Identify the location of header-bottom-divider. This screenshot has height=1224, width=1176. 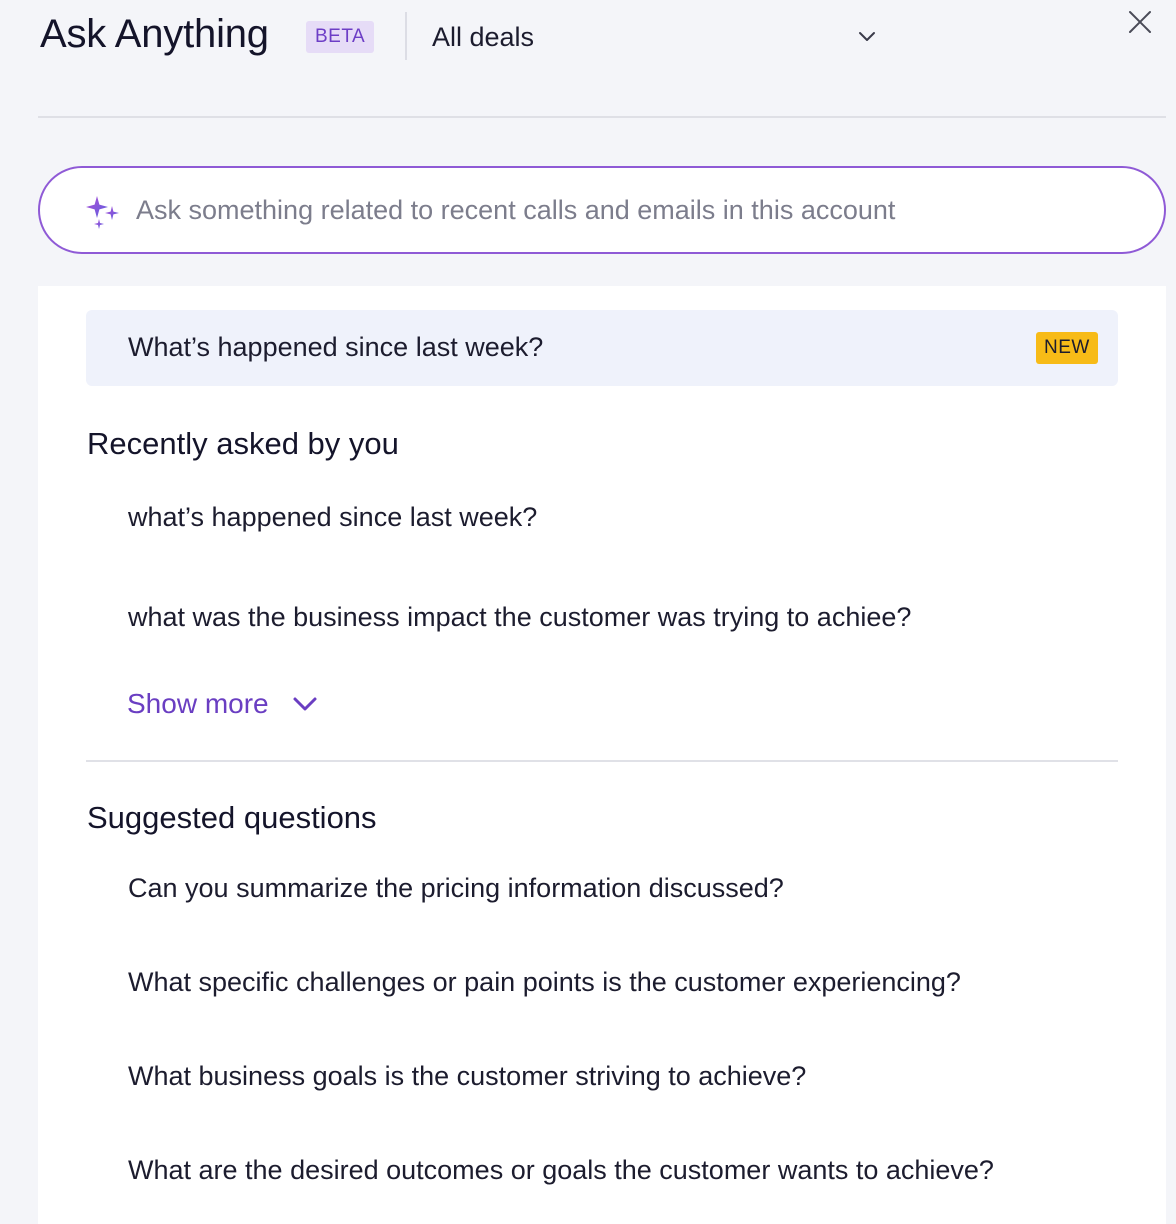
(602, 117).